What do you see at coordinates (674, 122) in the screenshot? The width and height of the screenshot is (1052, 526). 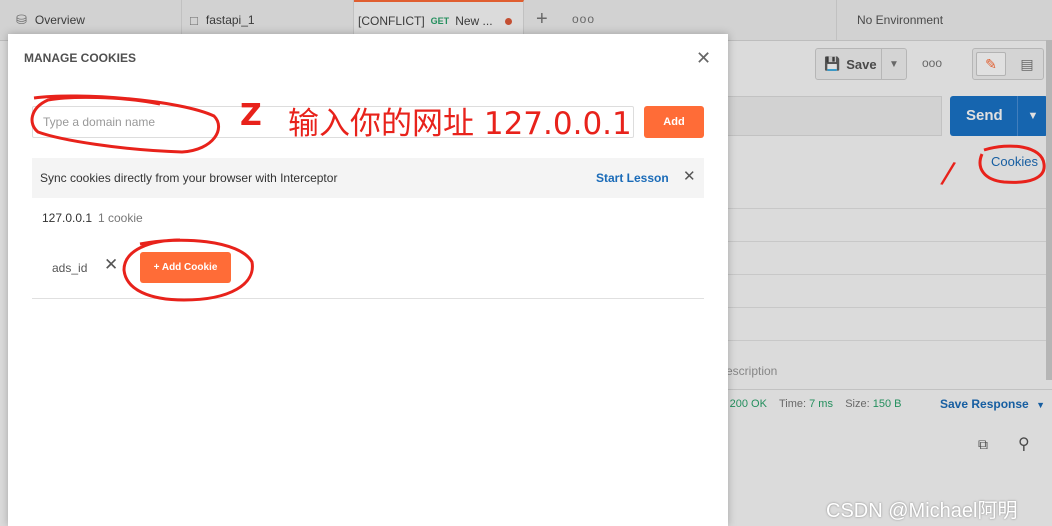 I see `add-domain-button: Add` at bounding box center [674, 122].